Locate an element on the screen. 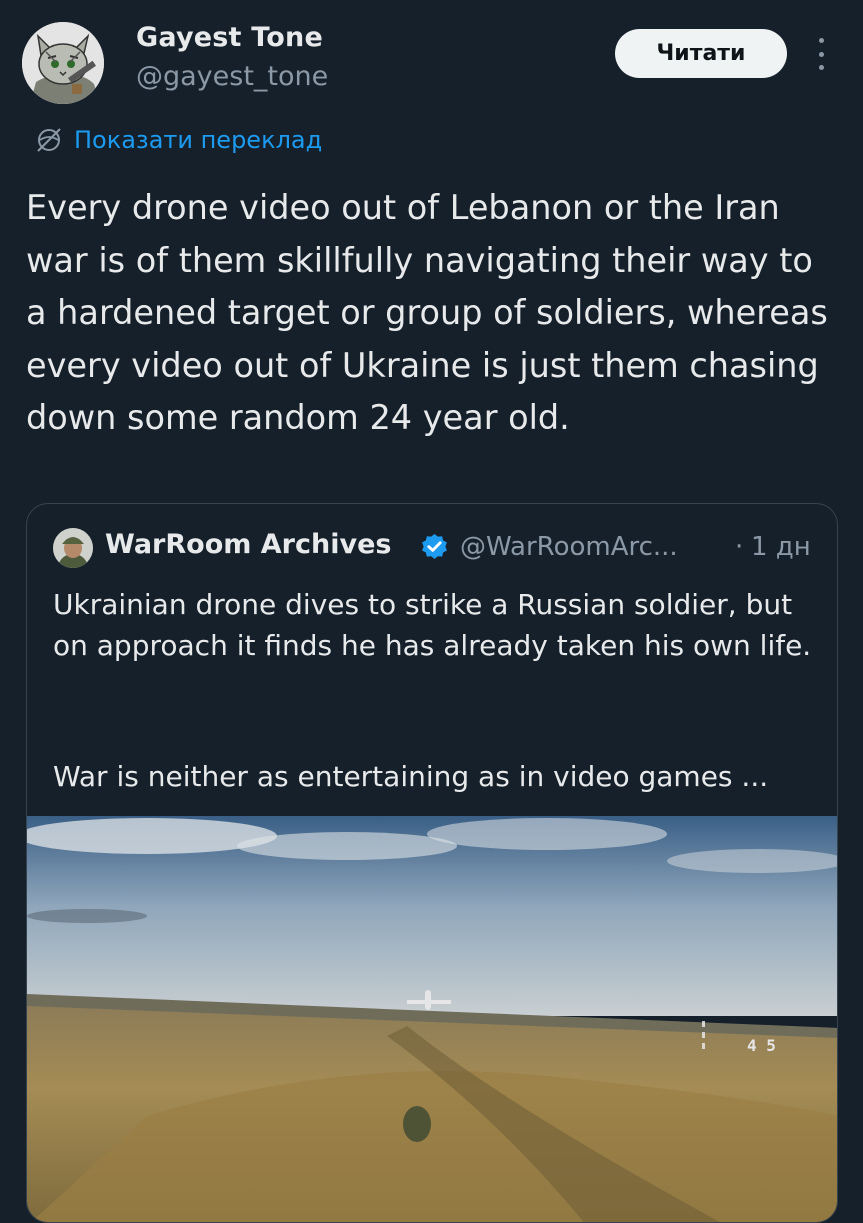 The height and width of the screenshot is (1223, 863). hud-altitude-scale is located at coordinates (703, 1035).